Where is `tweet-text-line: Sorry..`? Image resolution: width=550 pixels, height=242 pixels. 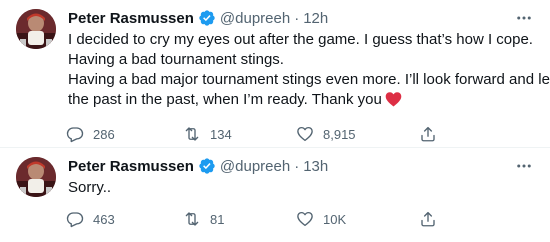
tweet-text-line: Sorry.. is located at coordinates (90, 187).